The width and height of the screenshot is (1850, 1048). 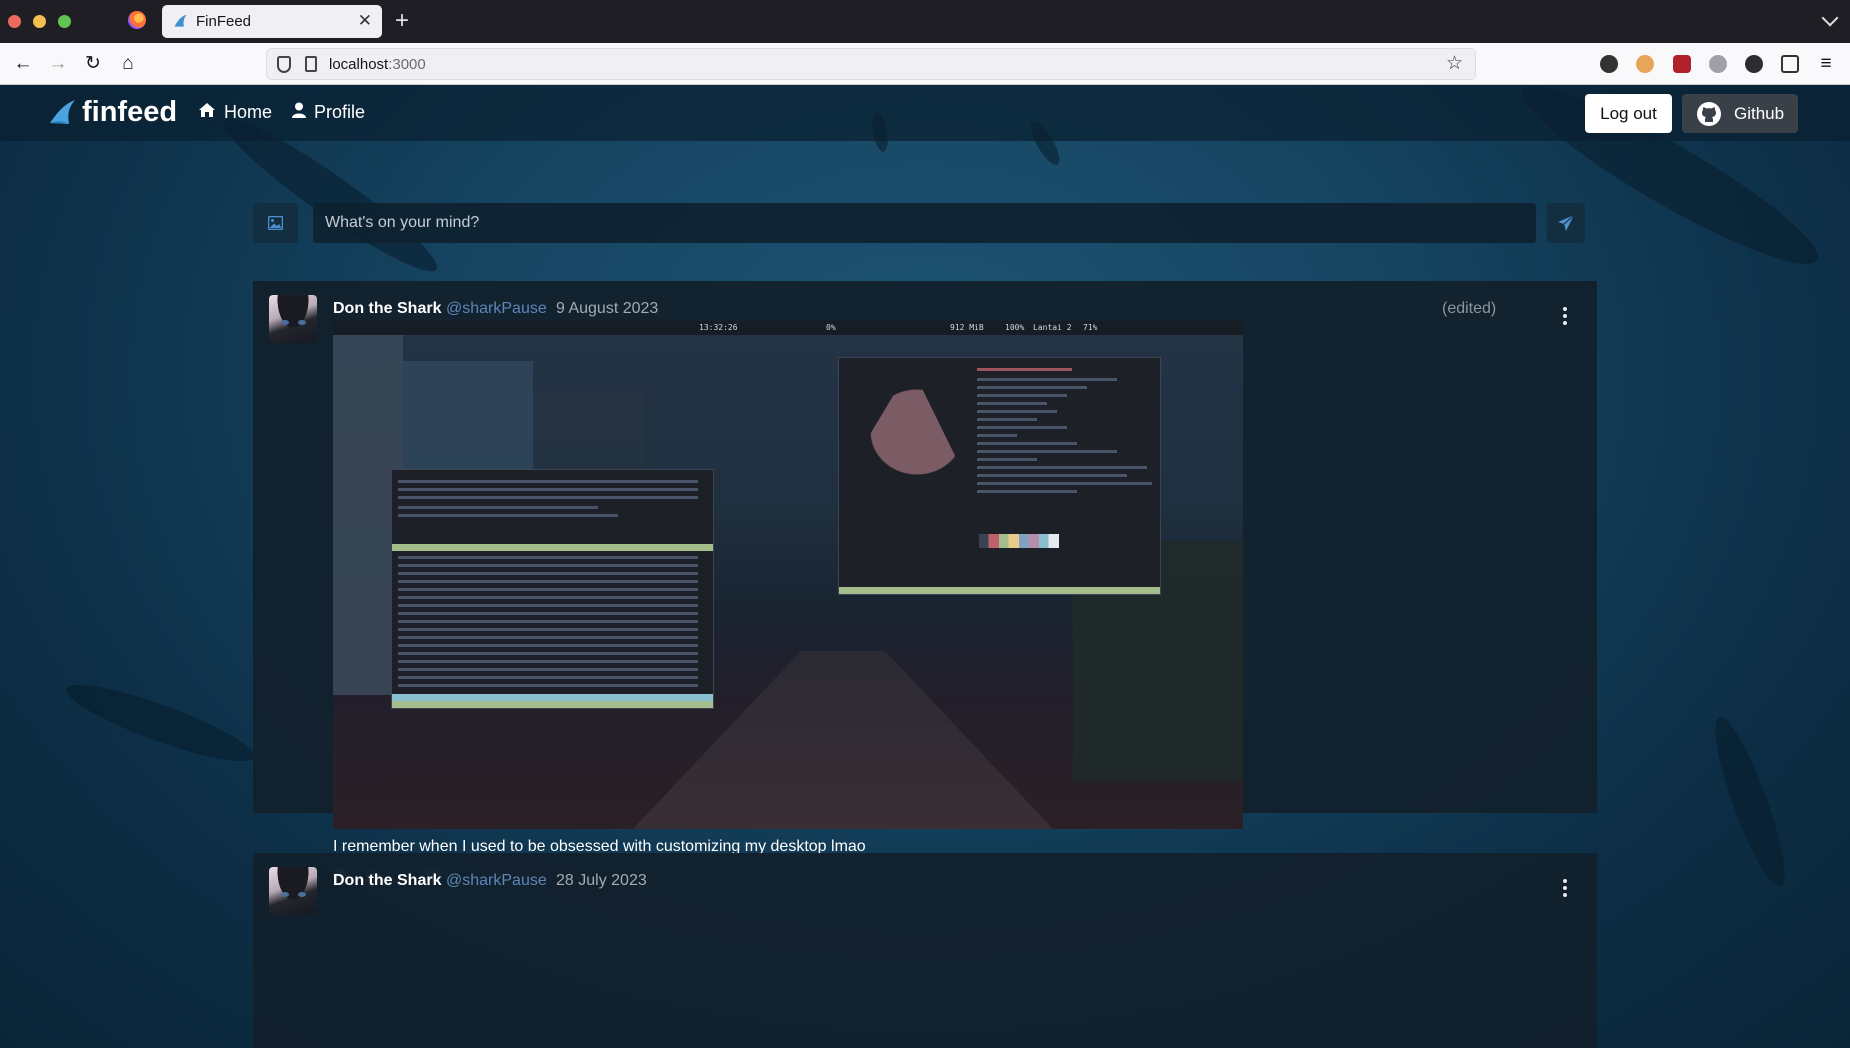 I want to click on nav-profile-link: Profile, so click(x=328, y=112).